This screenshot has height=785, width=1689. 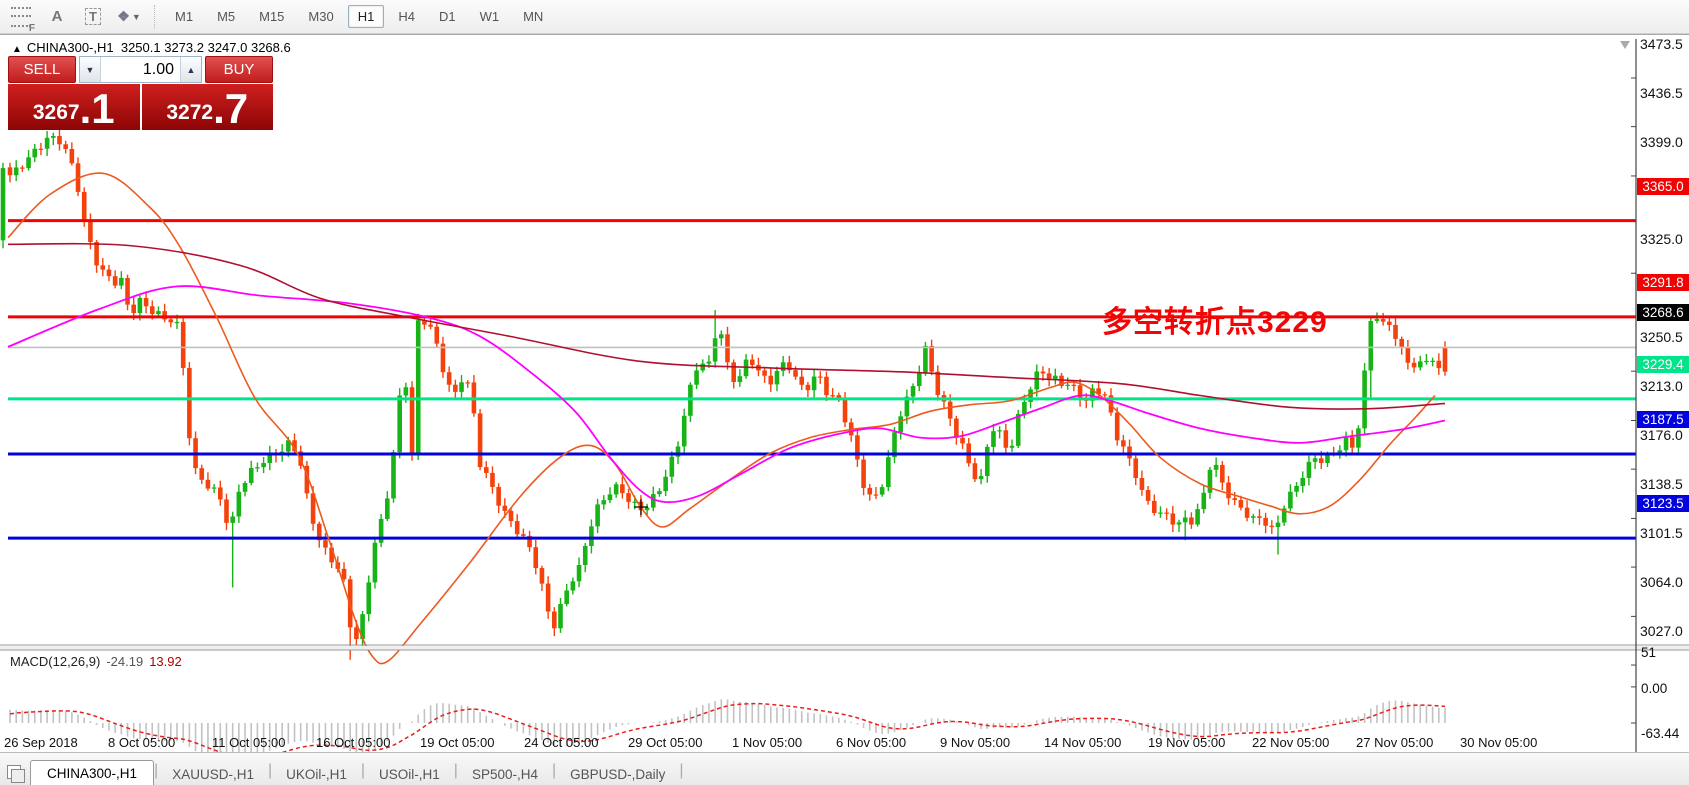 What do you see at coordinates (447, 16) in the screenshot?
I see `timeframe-button-d1: D1` at bounding box center [447, 16].